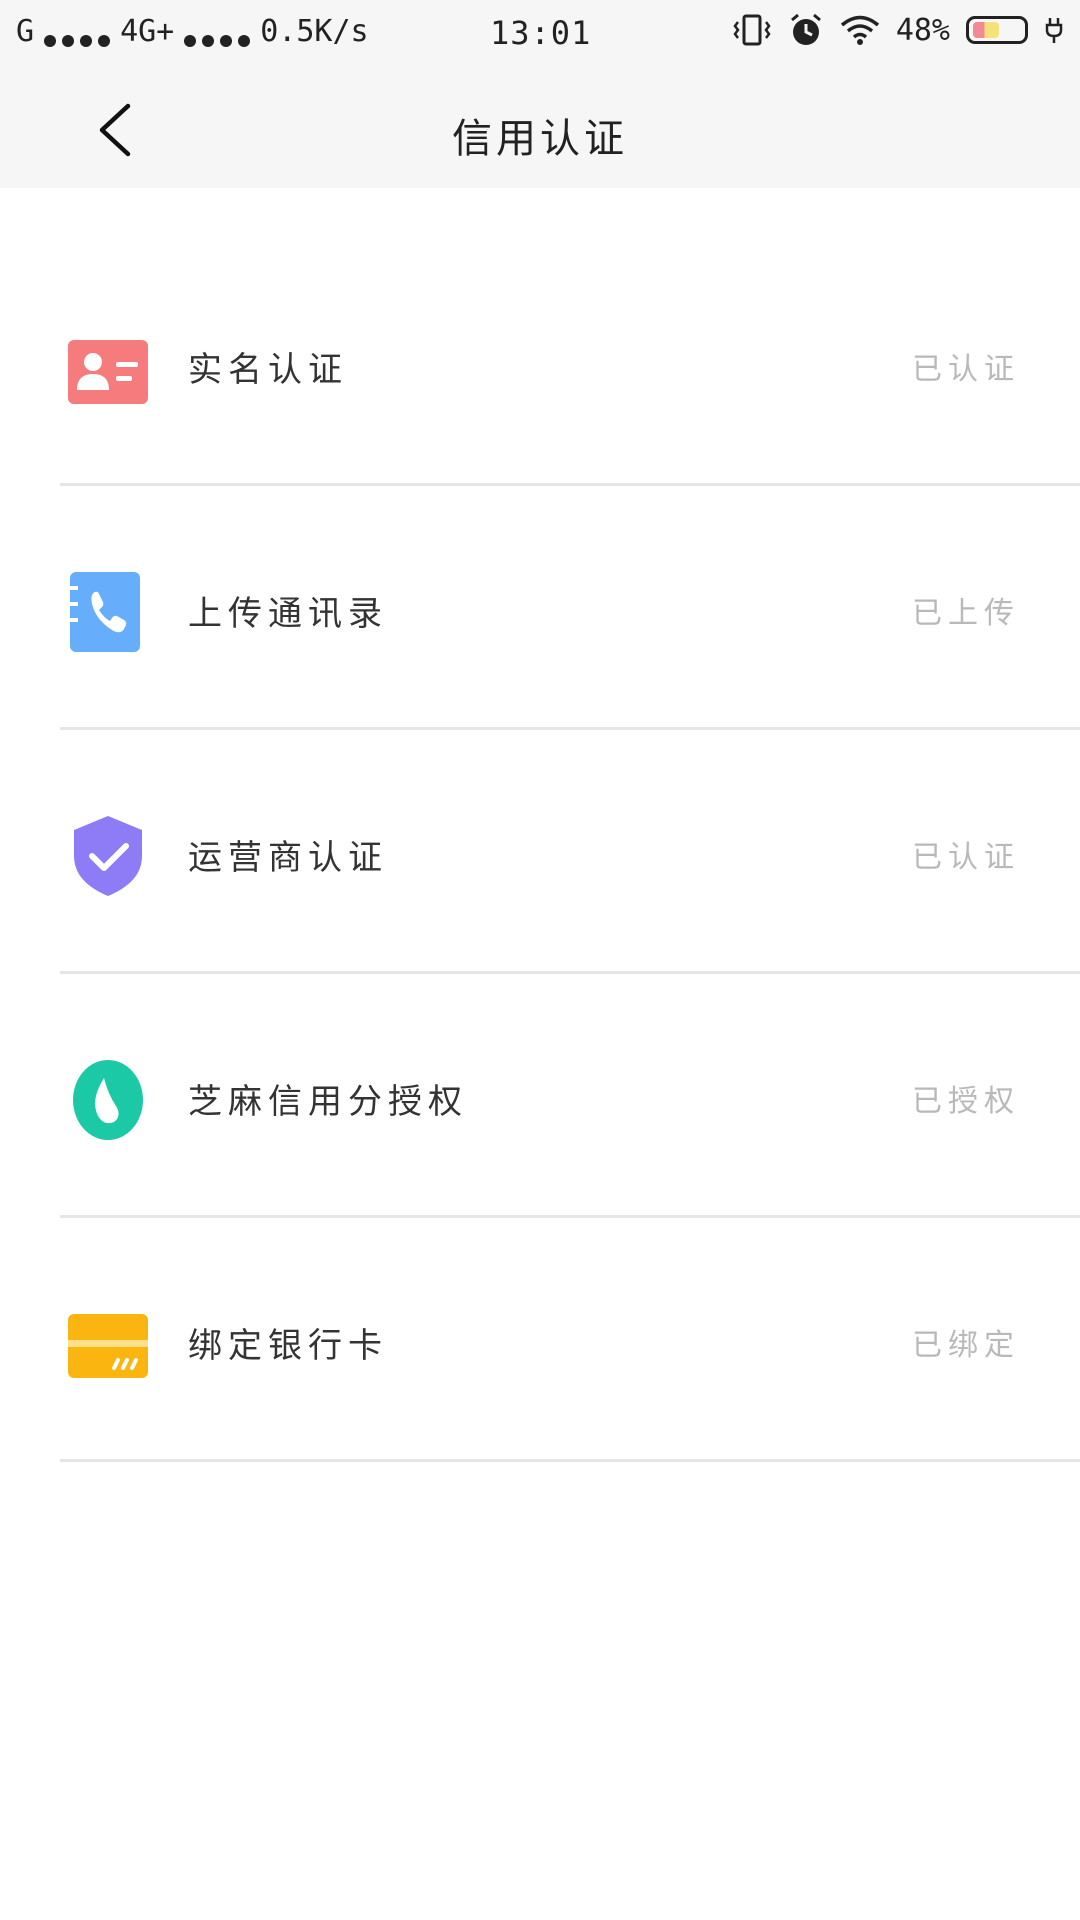 Image resolution: width=1080 pixels, height=1920 pixels. I want to click on network-speed-label: 0.5K/s, so click(314, 31).